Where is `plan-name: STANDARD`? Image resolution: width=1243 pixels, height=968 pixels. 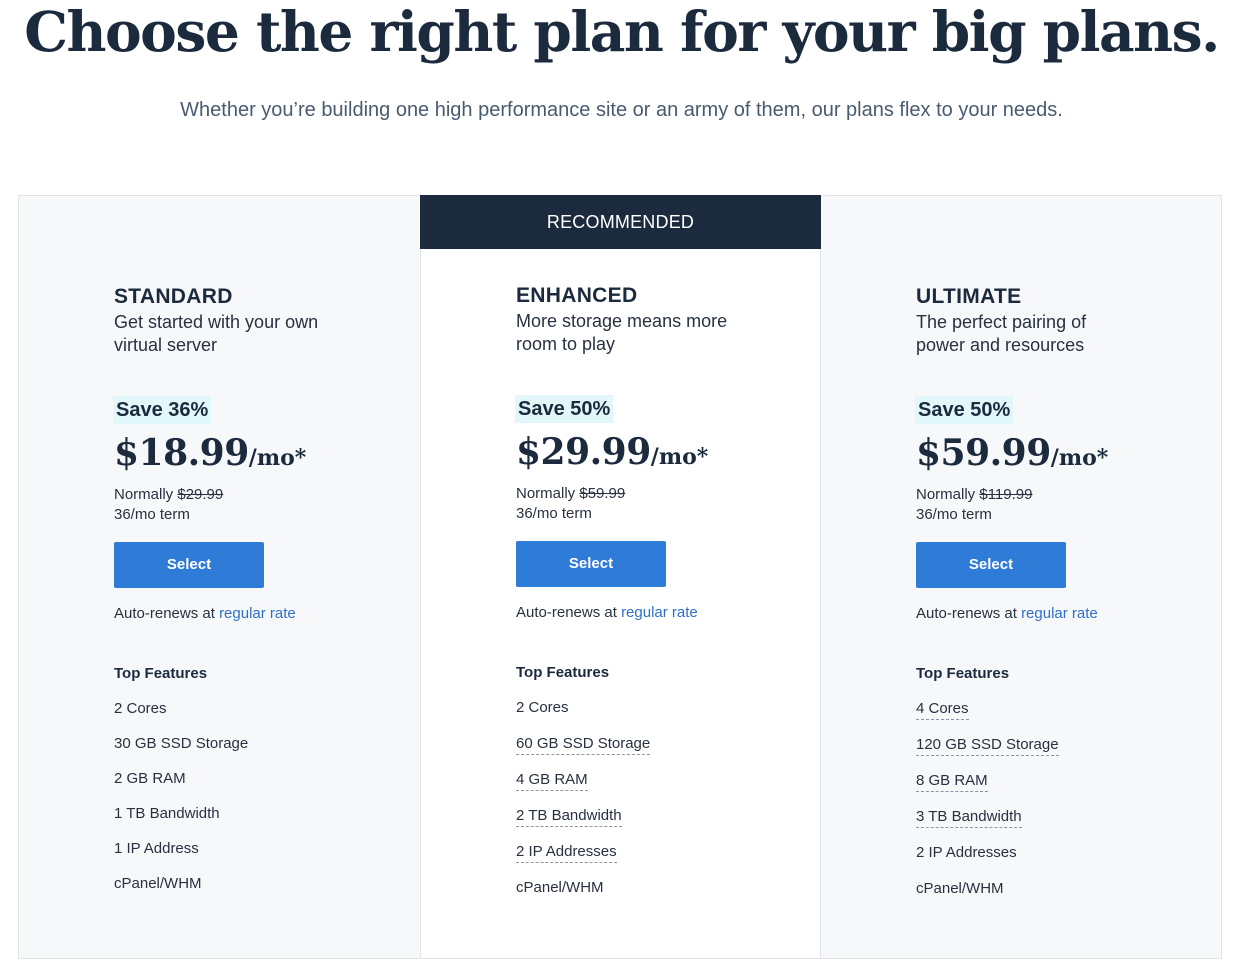
plan-name: STANDARD is located at coordinates (173, 296).